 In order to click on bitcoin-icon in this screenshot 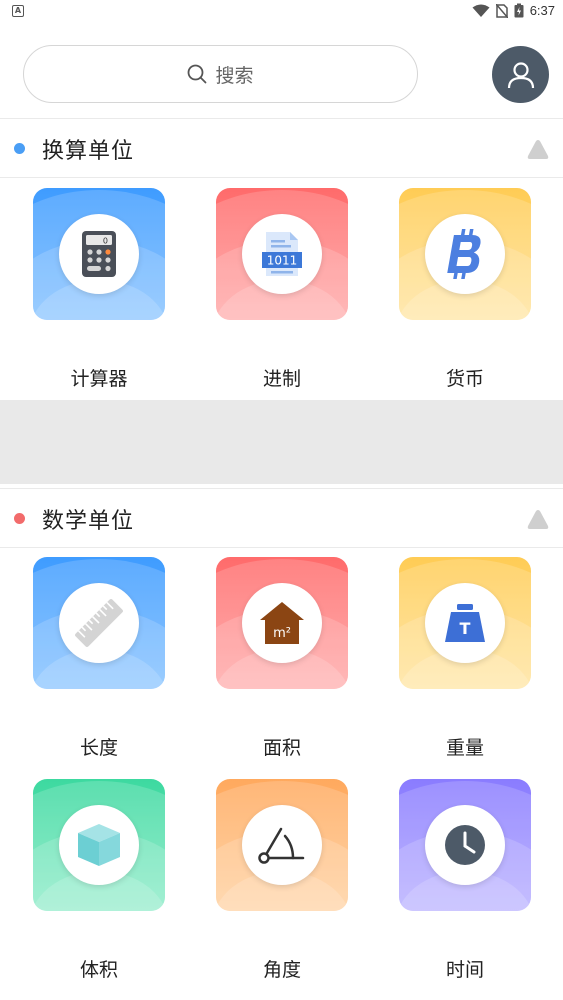, I will do `click(464, 254)`.